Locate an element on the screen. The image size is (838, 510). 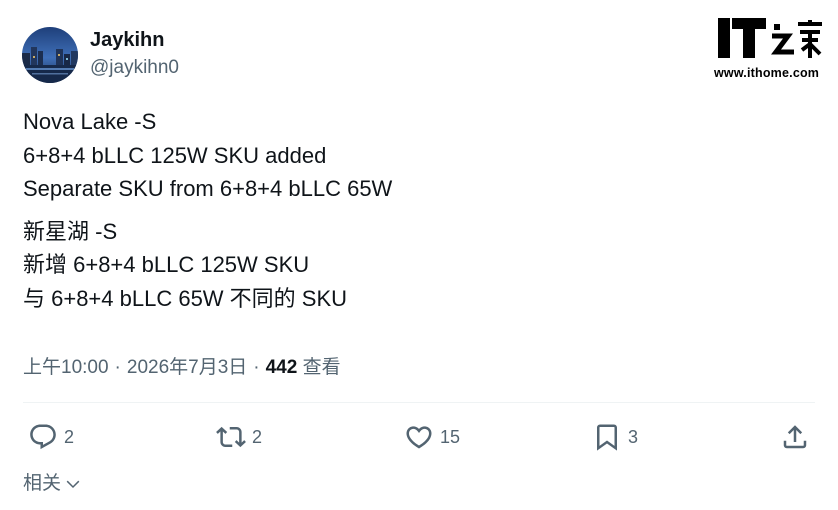
ithome-watermark: www.ithome.com is located at coordinates (771, 48).